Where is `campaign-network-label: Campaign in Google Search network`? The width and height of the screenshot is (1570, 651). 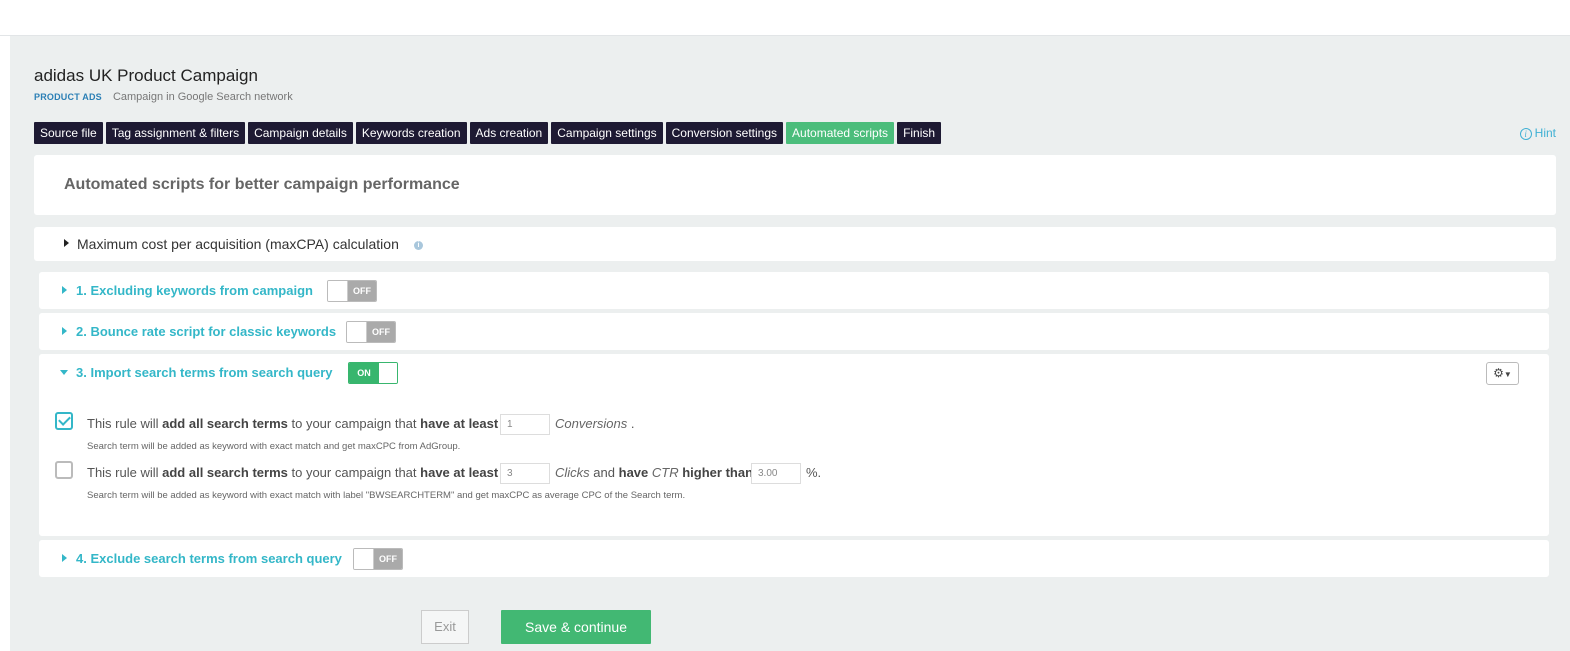
campaign-network-label: Campaign in Google Search network is located at coordinates (202, 97).